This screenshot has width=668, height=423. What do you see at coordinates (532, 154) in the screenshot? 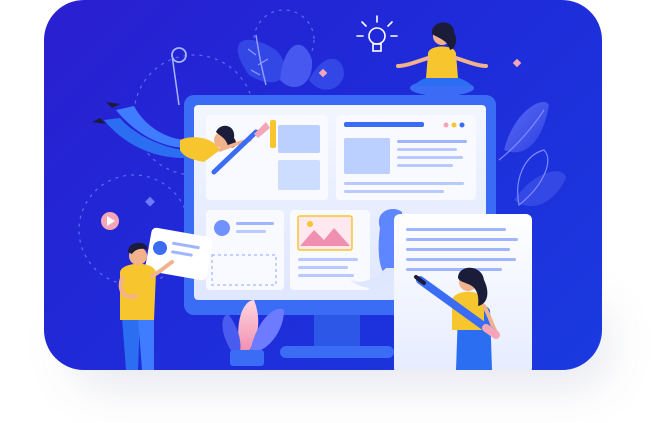
I see `decorative-leaves-right` at bounding box center [532, 154].